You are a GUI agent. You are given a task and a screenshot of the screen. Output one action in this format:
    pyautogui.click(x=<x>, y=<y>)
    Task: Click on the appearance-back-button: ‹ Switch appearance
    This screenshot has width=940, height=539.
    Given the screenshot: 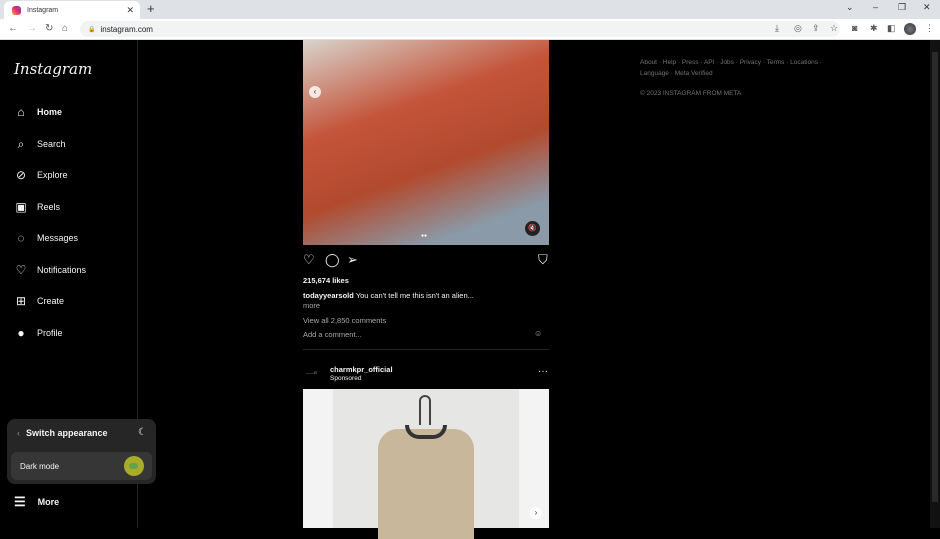 What is the action you would take?
    pyautogui.click(x=62, y=433)
    